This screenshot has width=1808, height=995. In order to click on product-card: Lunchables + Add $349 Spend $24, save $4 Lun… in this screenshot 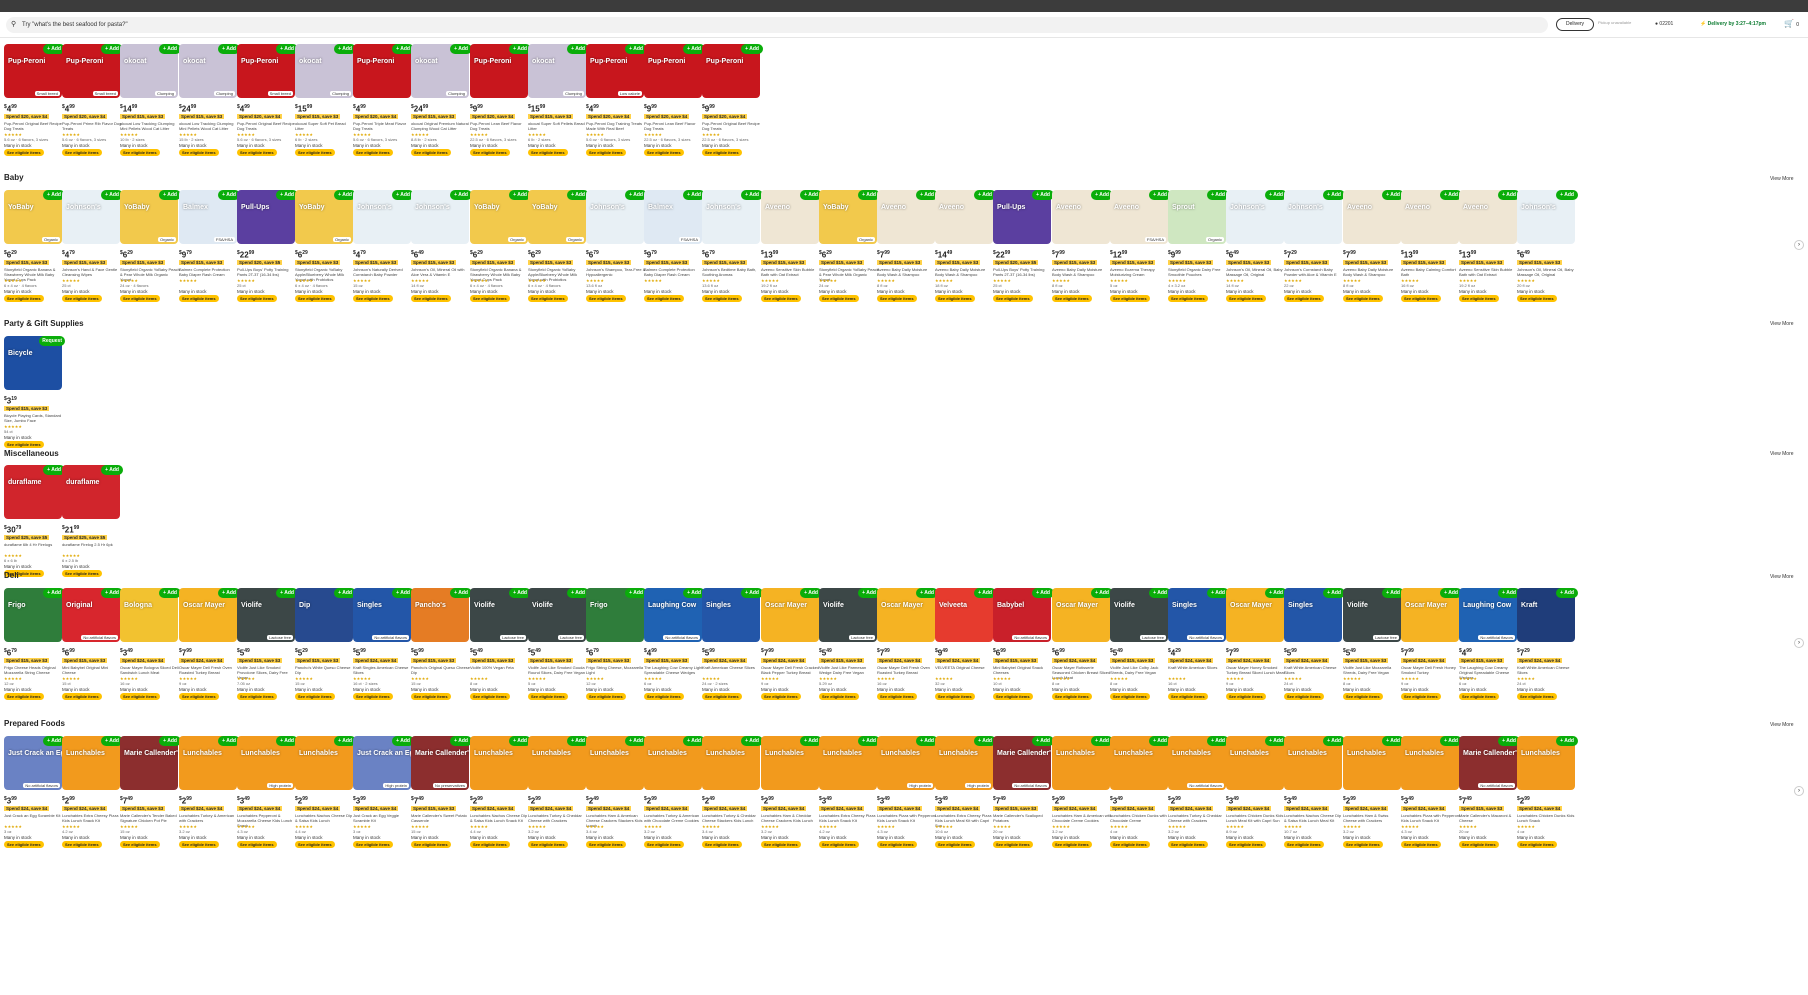, I will do `click(1313, 806)`.